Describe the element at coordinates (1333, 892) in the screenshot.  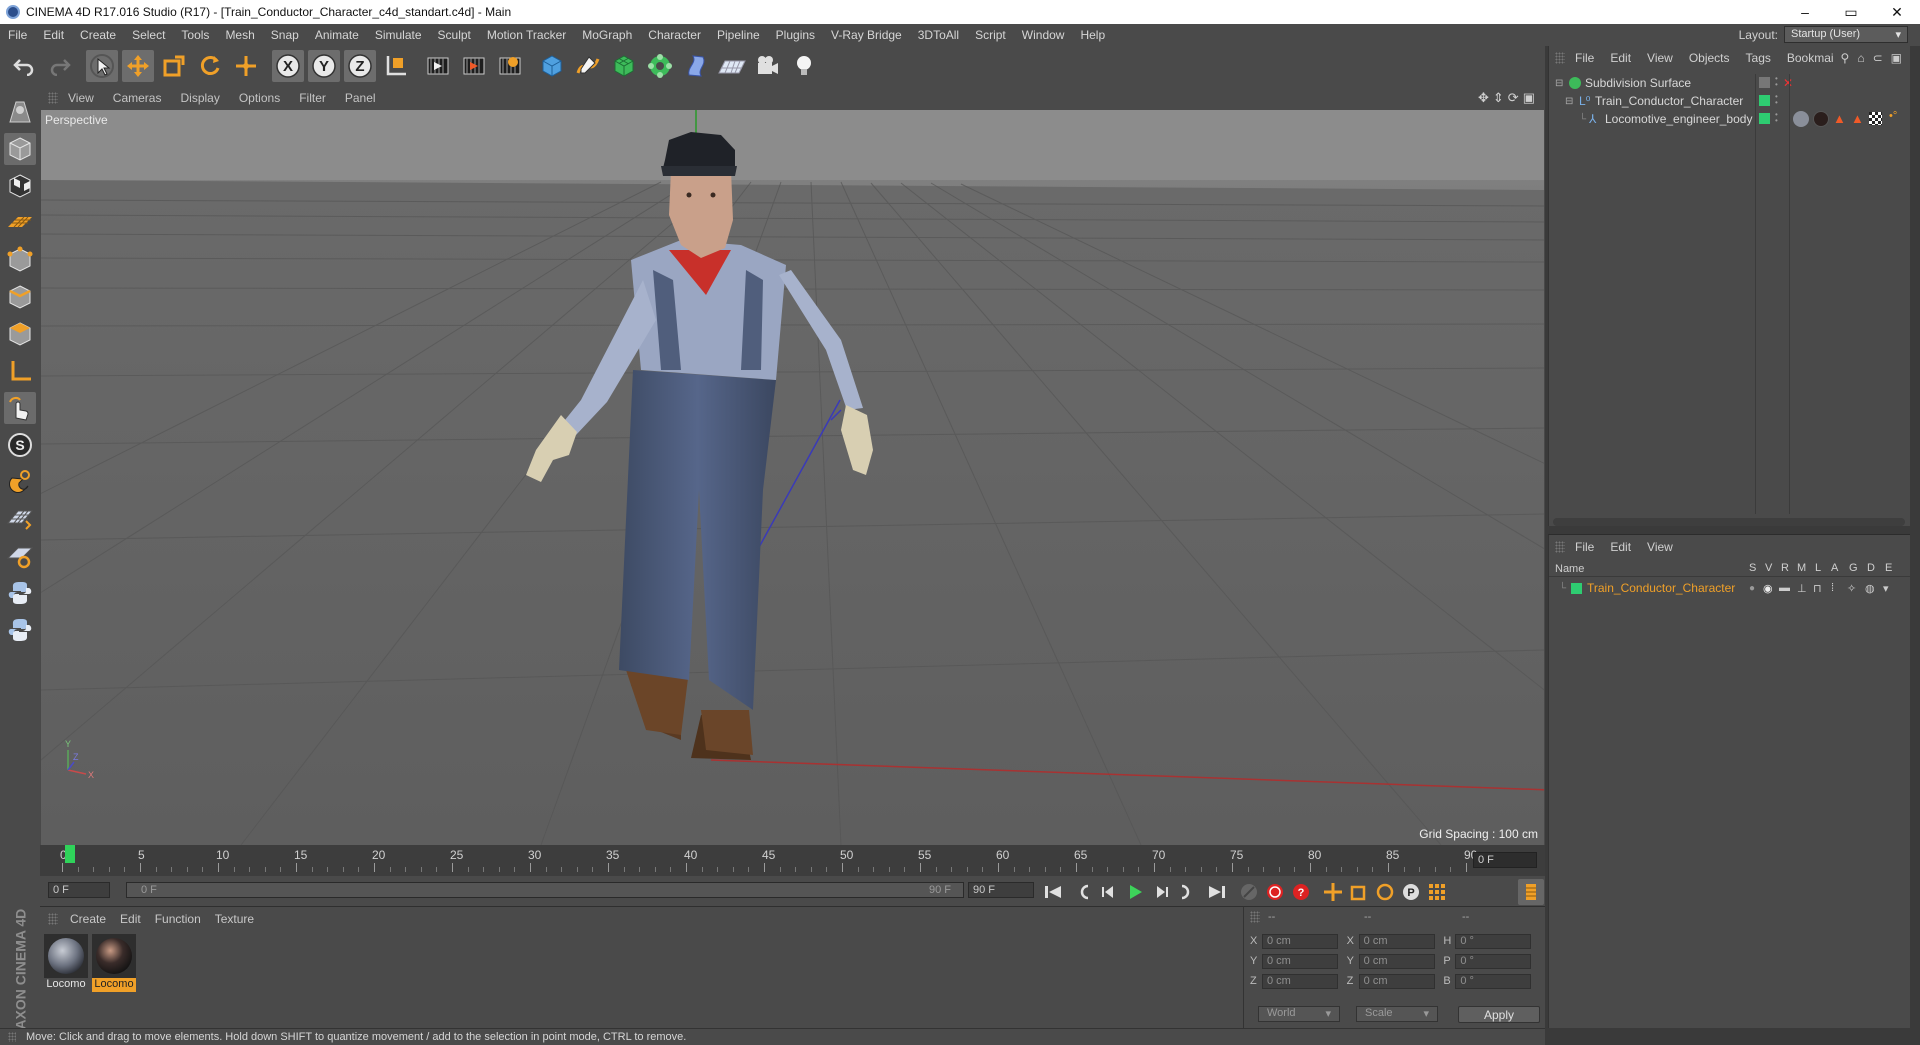
I see `key-position-icon` at that location.